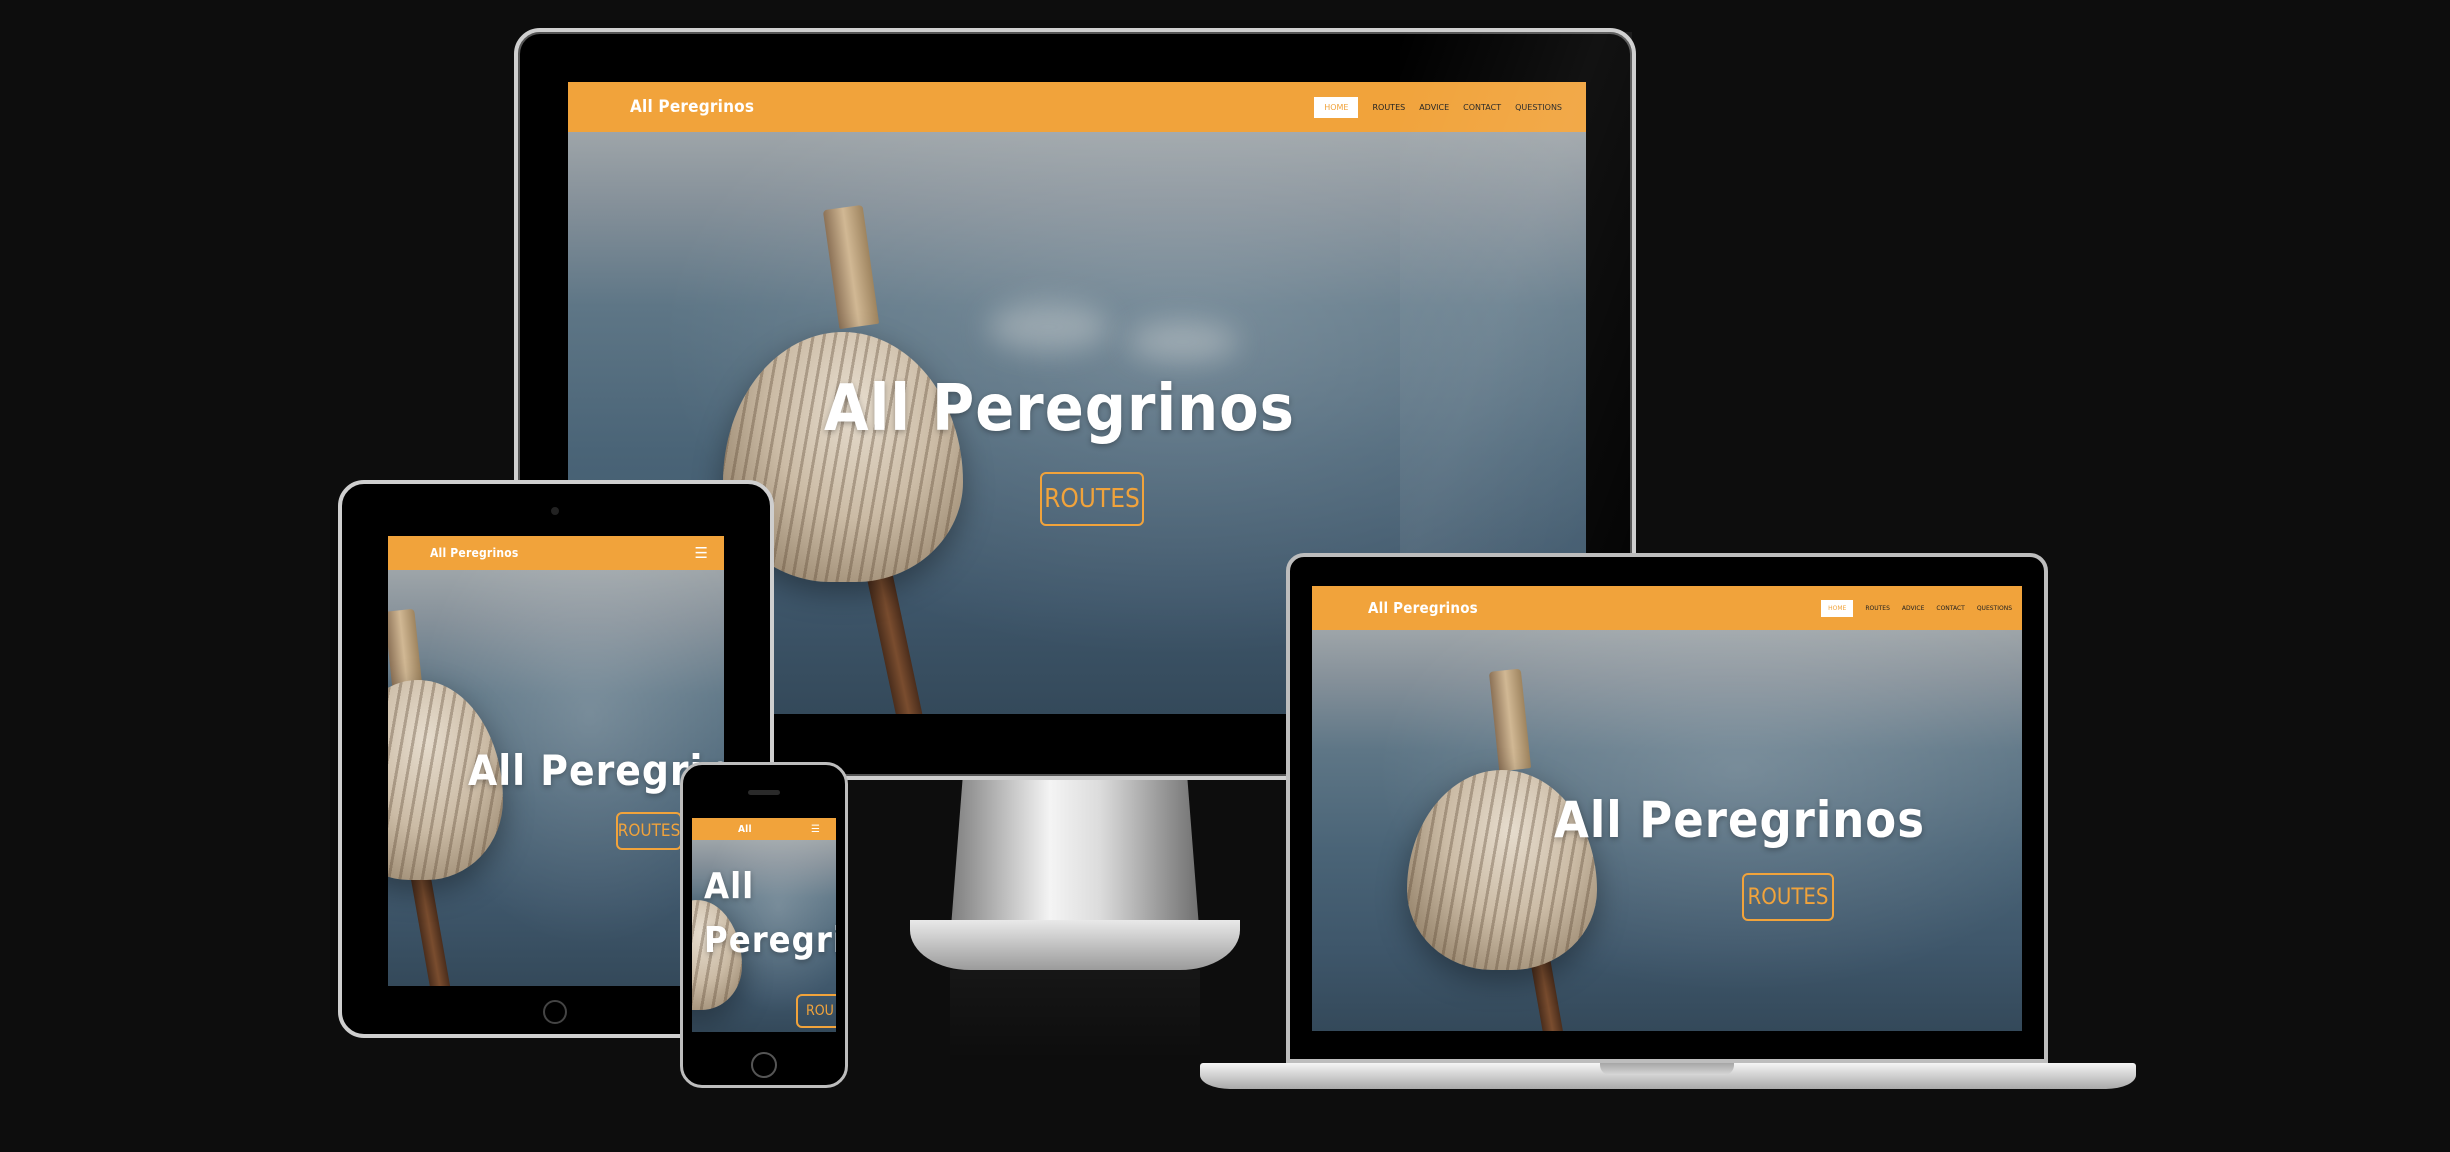 This screenshot has width=2450, height=1152. I want to click on nav-routes: ROUTES, so click(1877, 608).